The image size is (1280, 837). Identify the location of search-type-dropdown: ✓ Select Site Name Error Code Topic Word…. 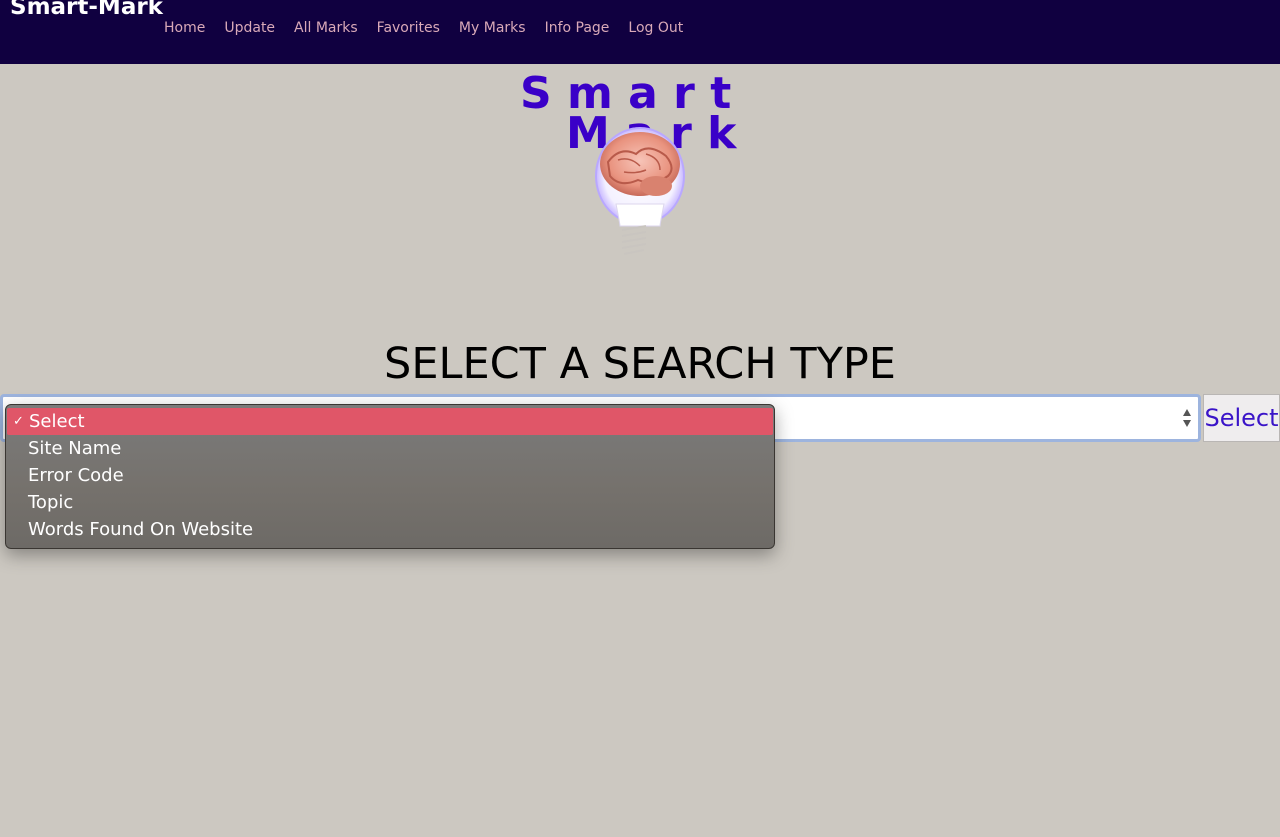
(390, 476).